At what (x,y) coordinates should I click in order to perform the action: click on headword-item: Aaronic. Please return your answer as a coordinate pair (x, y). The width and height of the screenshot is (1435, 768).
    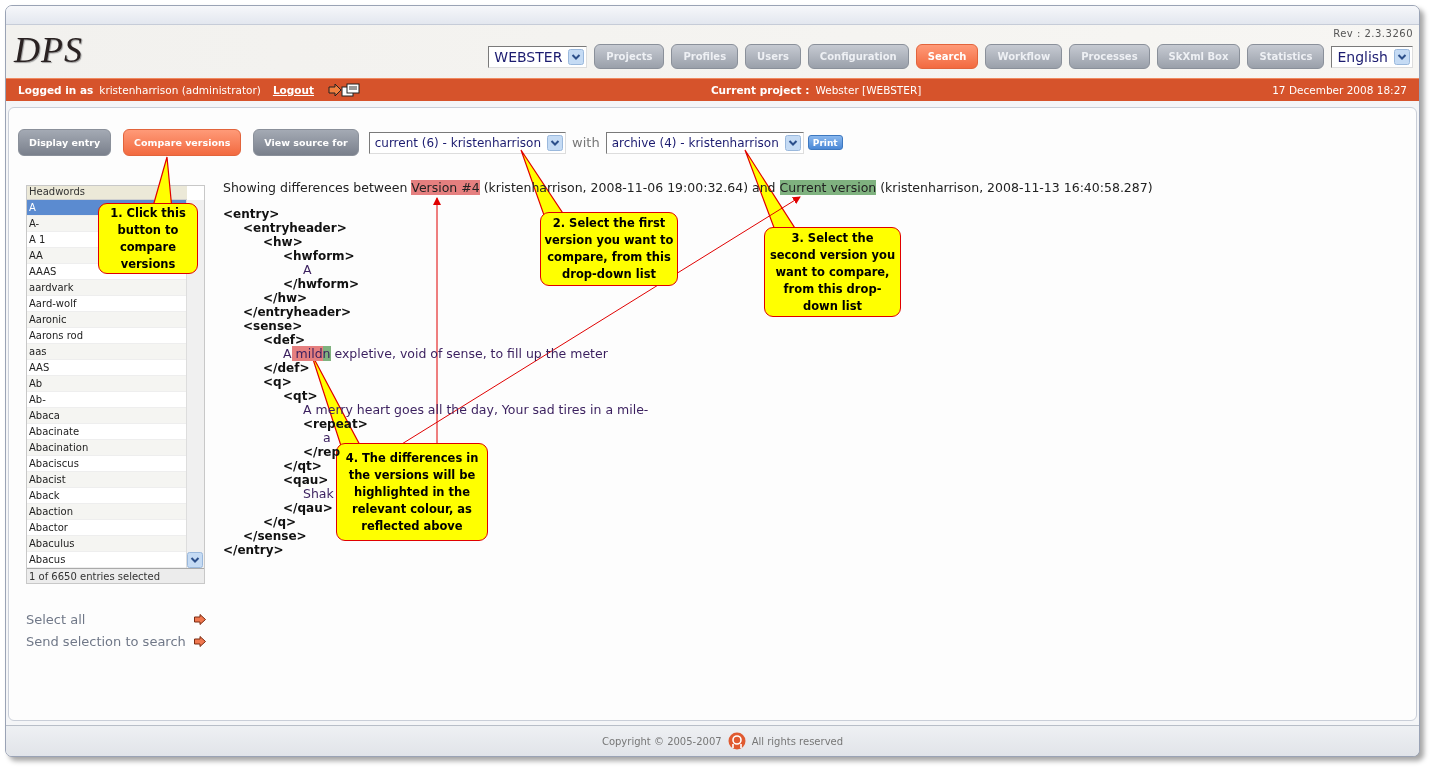
    Looking at the image, I should click on (48, 319).